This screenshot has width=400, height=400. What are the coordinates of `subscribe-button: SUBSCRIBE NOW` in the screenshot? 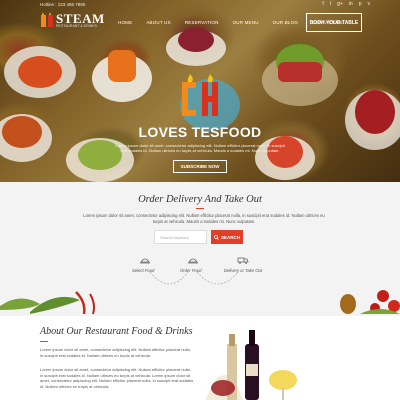 It's located at (200, 166).